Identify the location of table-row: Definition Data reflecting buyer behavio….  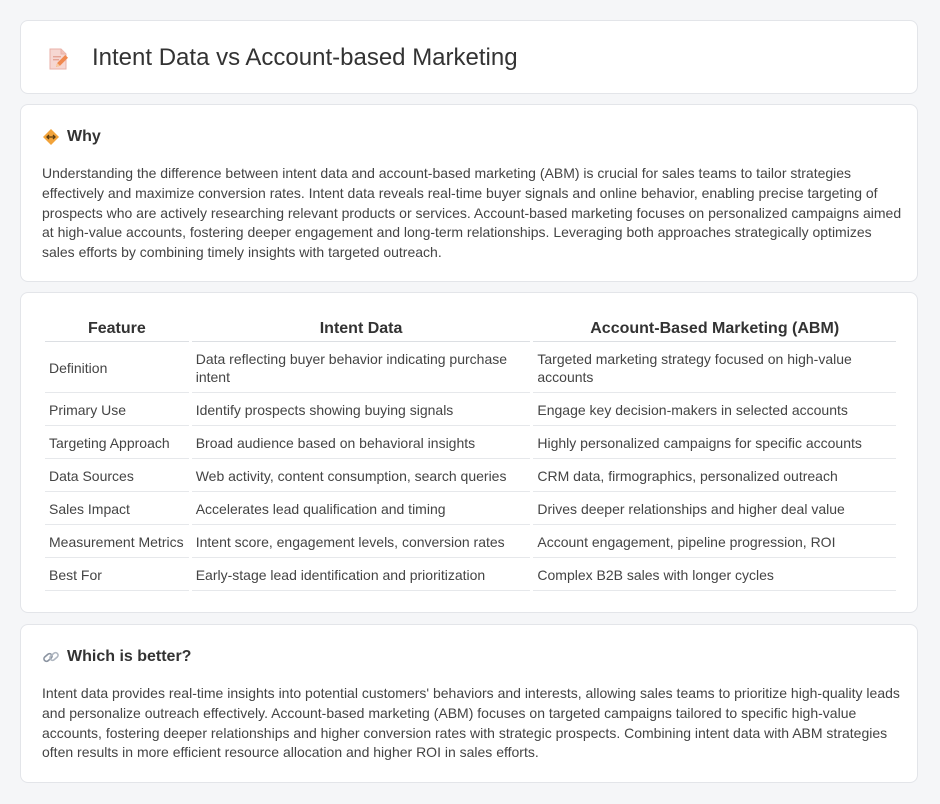
(470, 368).